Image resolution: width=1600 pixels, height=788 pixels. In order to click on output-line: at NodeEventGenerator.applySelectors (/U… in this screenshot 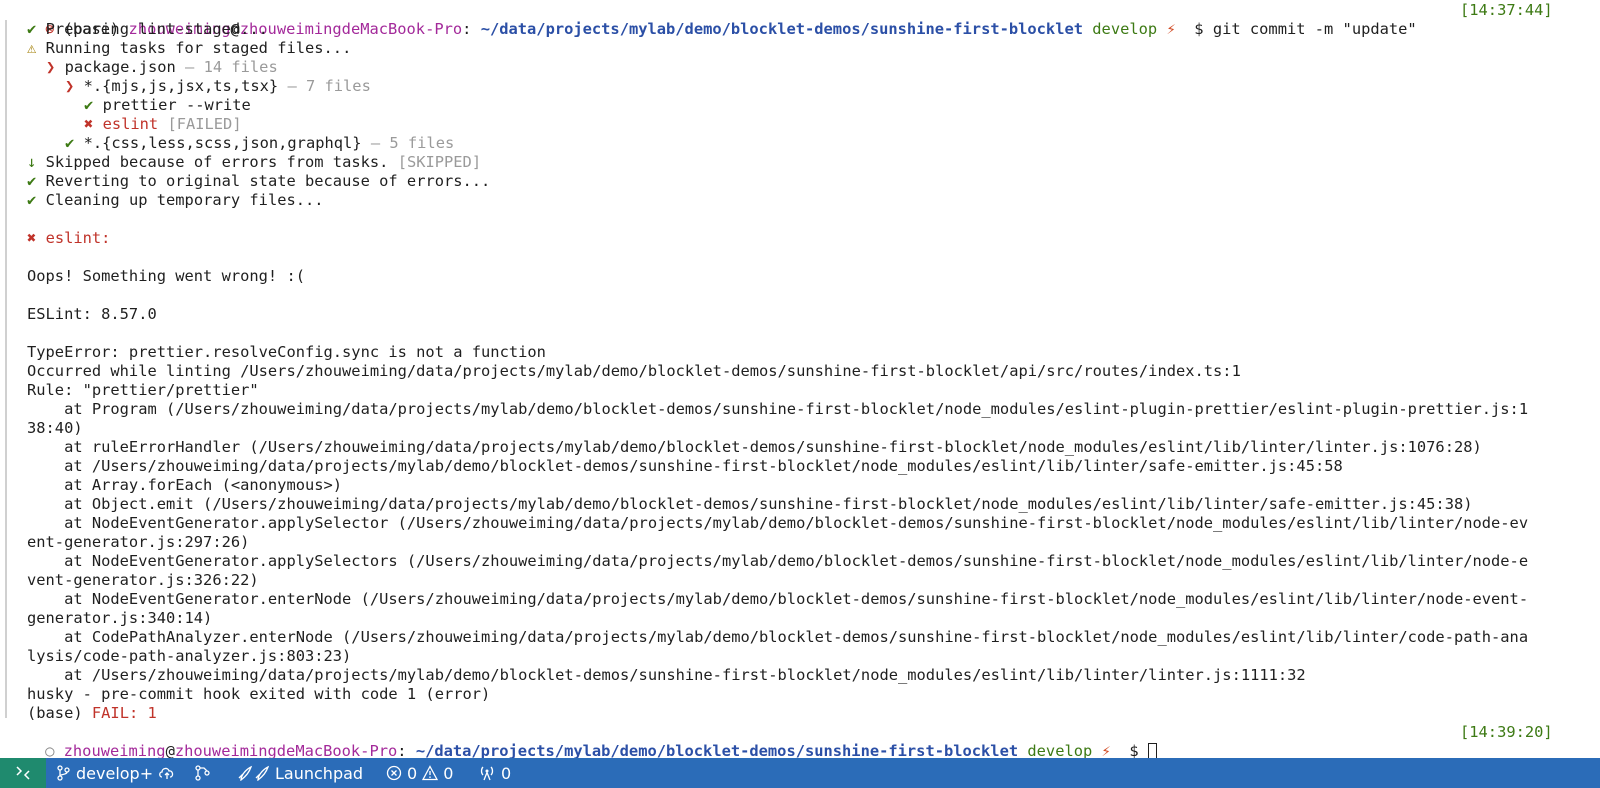, I will do `click(778, 561)`.